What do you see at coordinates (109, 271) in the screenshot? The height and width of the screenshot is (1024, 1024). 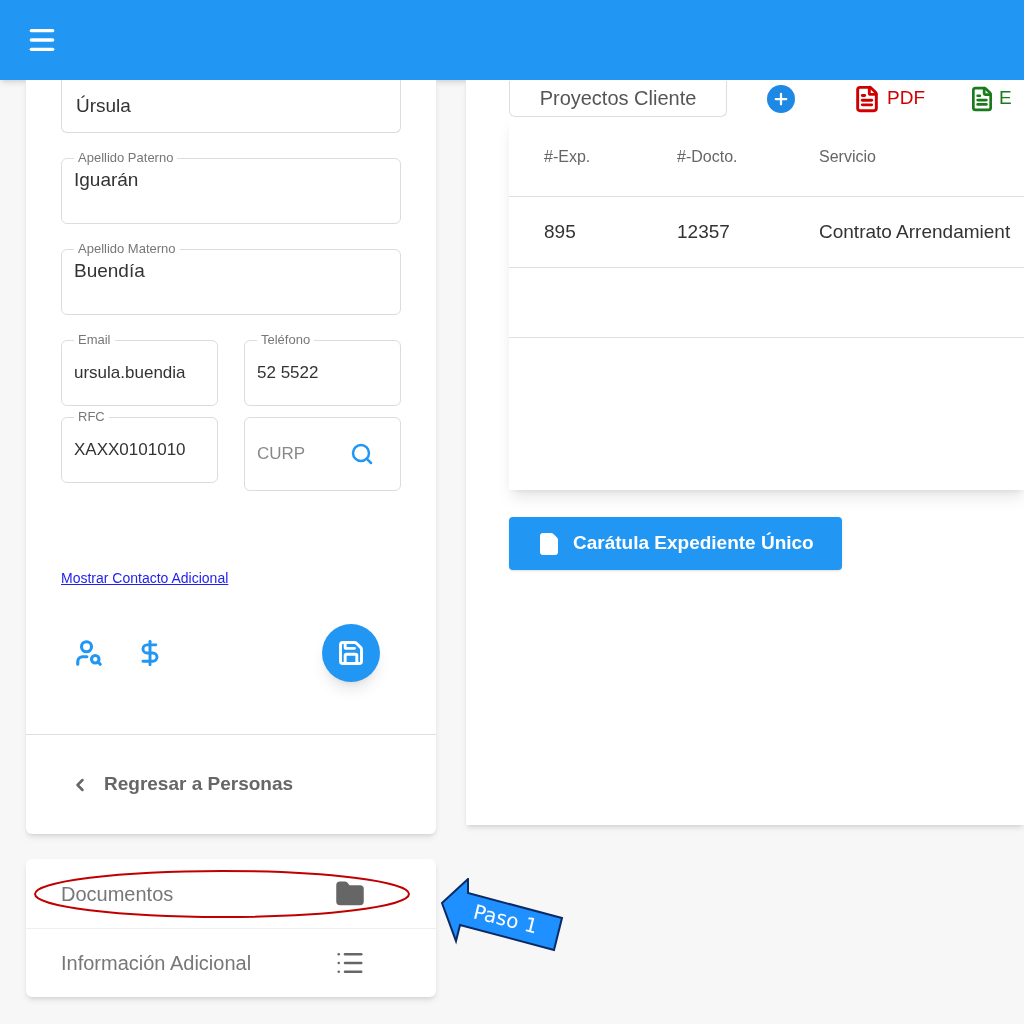 I see `field-value: Buendía` at bounding box center [109, 271].